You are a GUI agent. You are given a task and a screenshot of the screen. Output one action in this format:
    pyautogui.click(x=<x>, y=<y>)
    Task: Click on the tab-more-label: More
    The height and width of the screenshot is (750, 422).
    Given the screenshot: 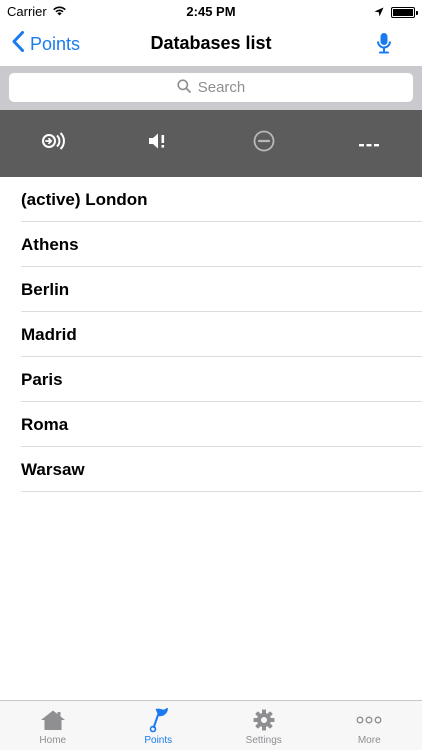 What is the action you would take?
    pyautogui.click(x=369, y=740)
    